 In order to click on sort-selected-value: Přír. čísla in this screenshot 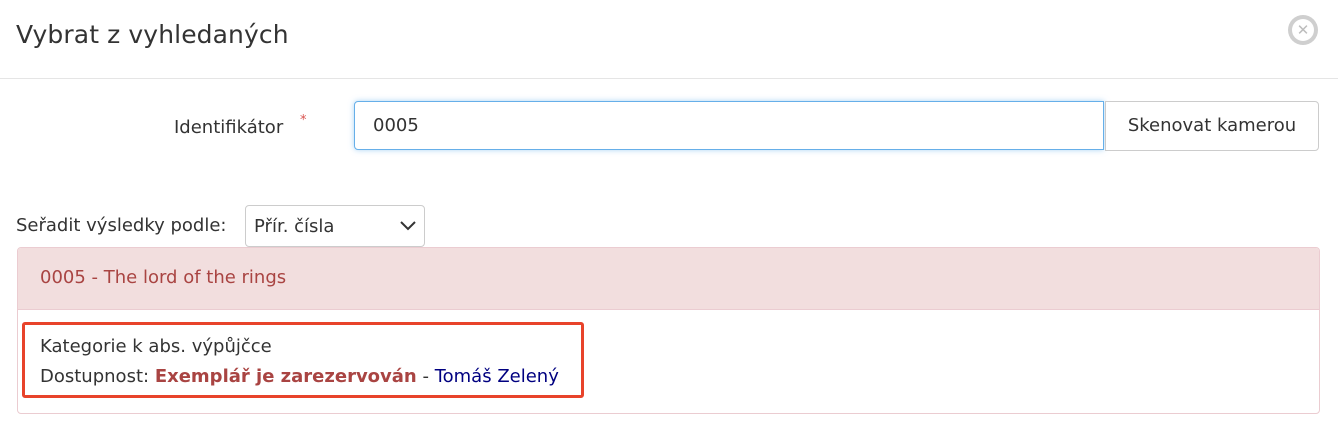, I will do `click(294, 226)`.